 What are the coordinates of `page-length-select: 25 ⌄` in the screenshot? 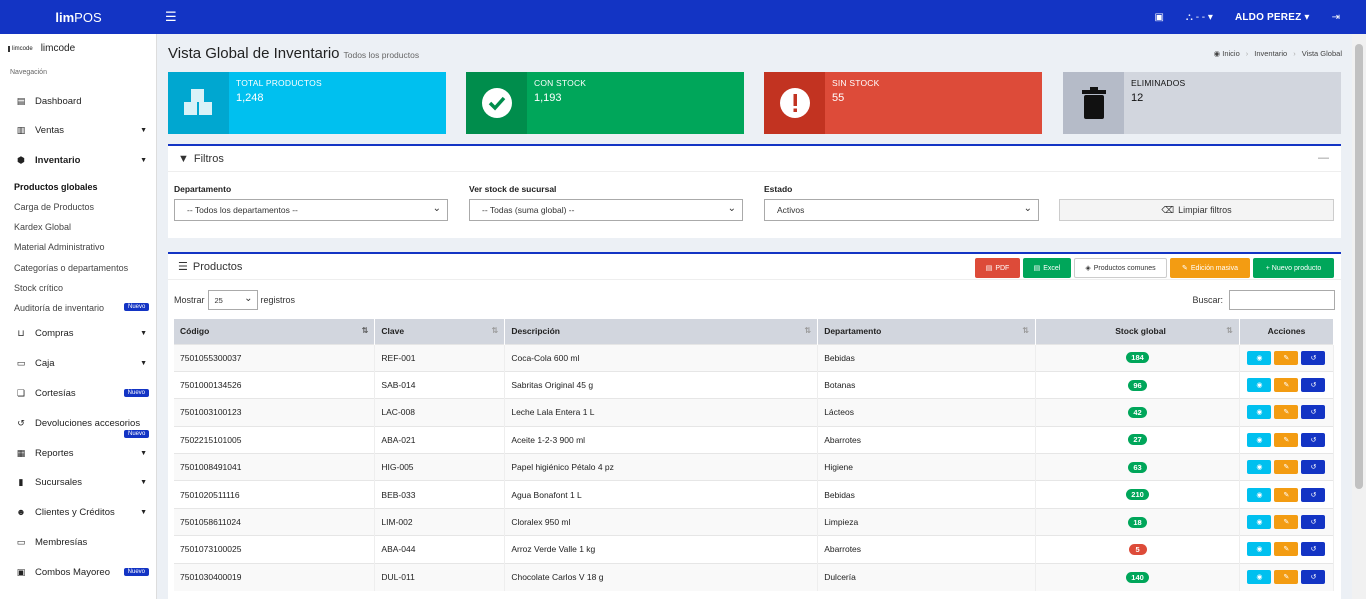 It's located at (232, 300).